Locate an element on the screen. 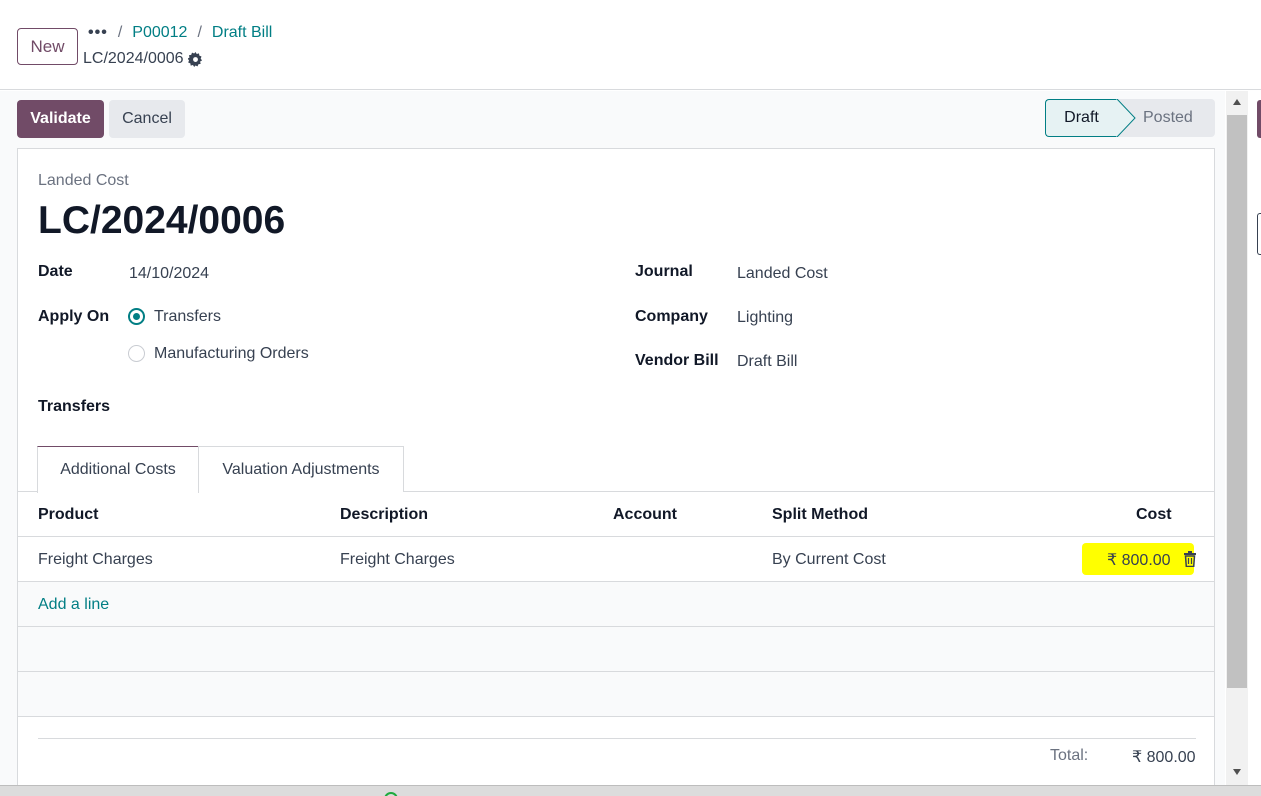 Image resolution: width=1261 pixels, height=796 pixels. status-arrow-shape is located at coordinates (1126, 118).